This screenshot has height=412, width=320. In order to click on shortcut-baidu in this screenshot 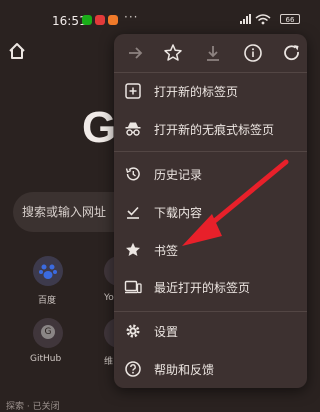, I will do `click(48, 271)`.